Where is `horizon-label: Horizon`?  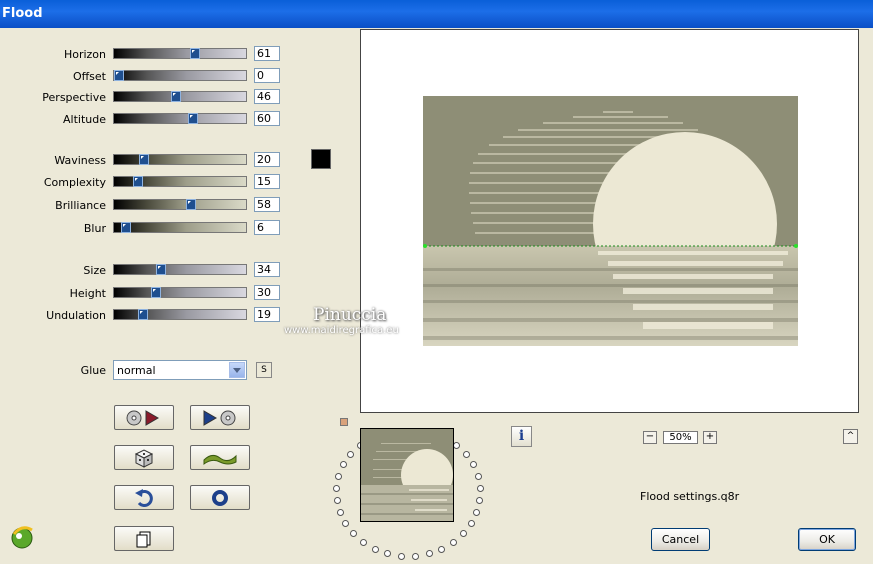 horizon-label: Horizon is located at coordinates (84, 54).